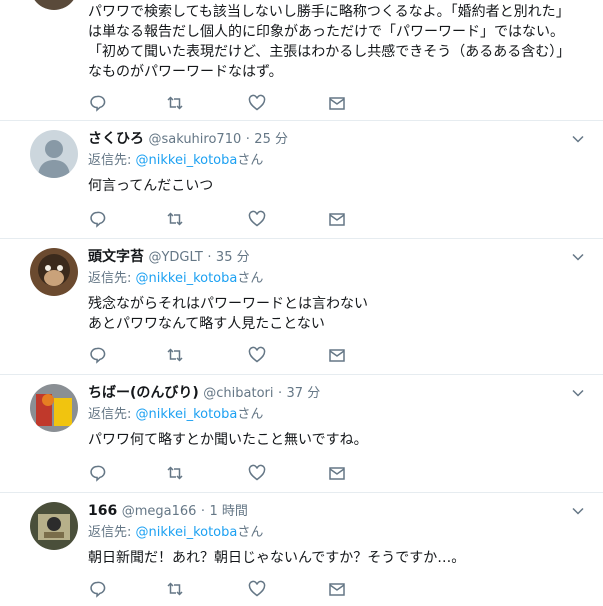 The height and width of the screenshot is (606, 603). I want to click on tweet-text: 何言ってんだこいつ, so click(151, 186).